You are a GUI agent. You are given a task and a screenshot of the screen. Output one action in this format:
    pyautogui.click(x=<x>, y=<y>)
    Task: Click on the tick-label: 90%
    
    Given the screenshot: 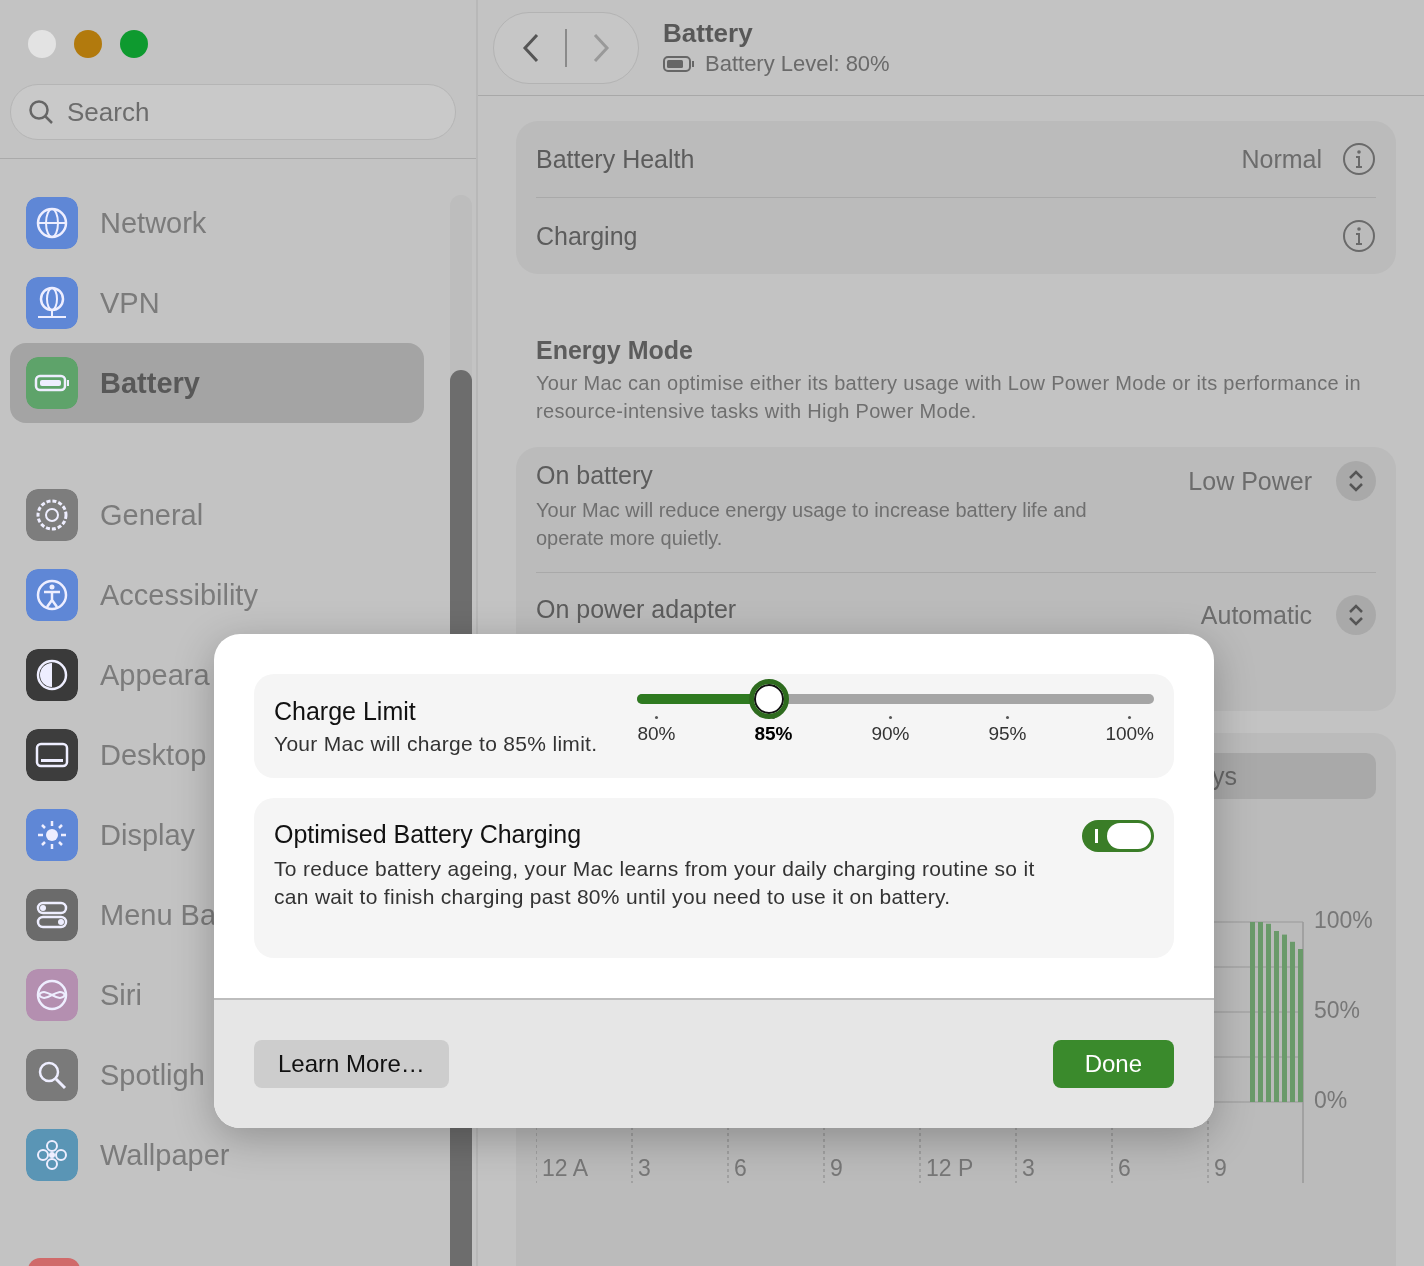 What is the action you would take?
    pyautogui.click(x=890, y=733)
    